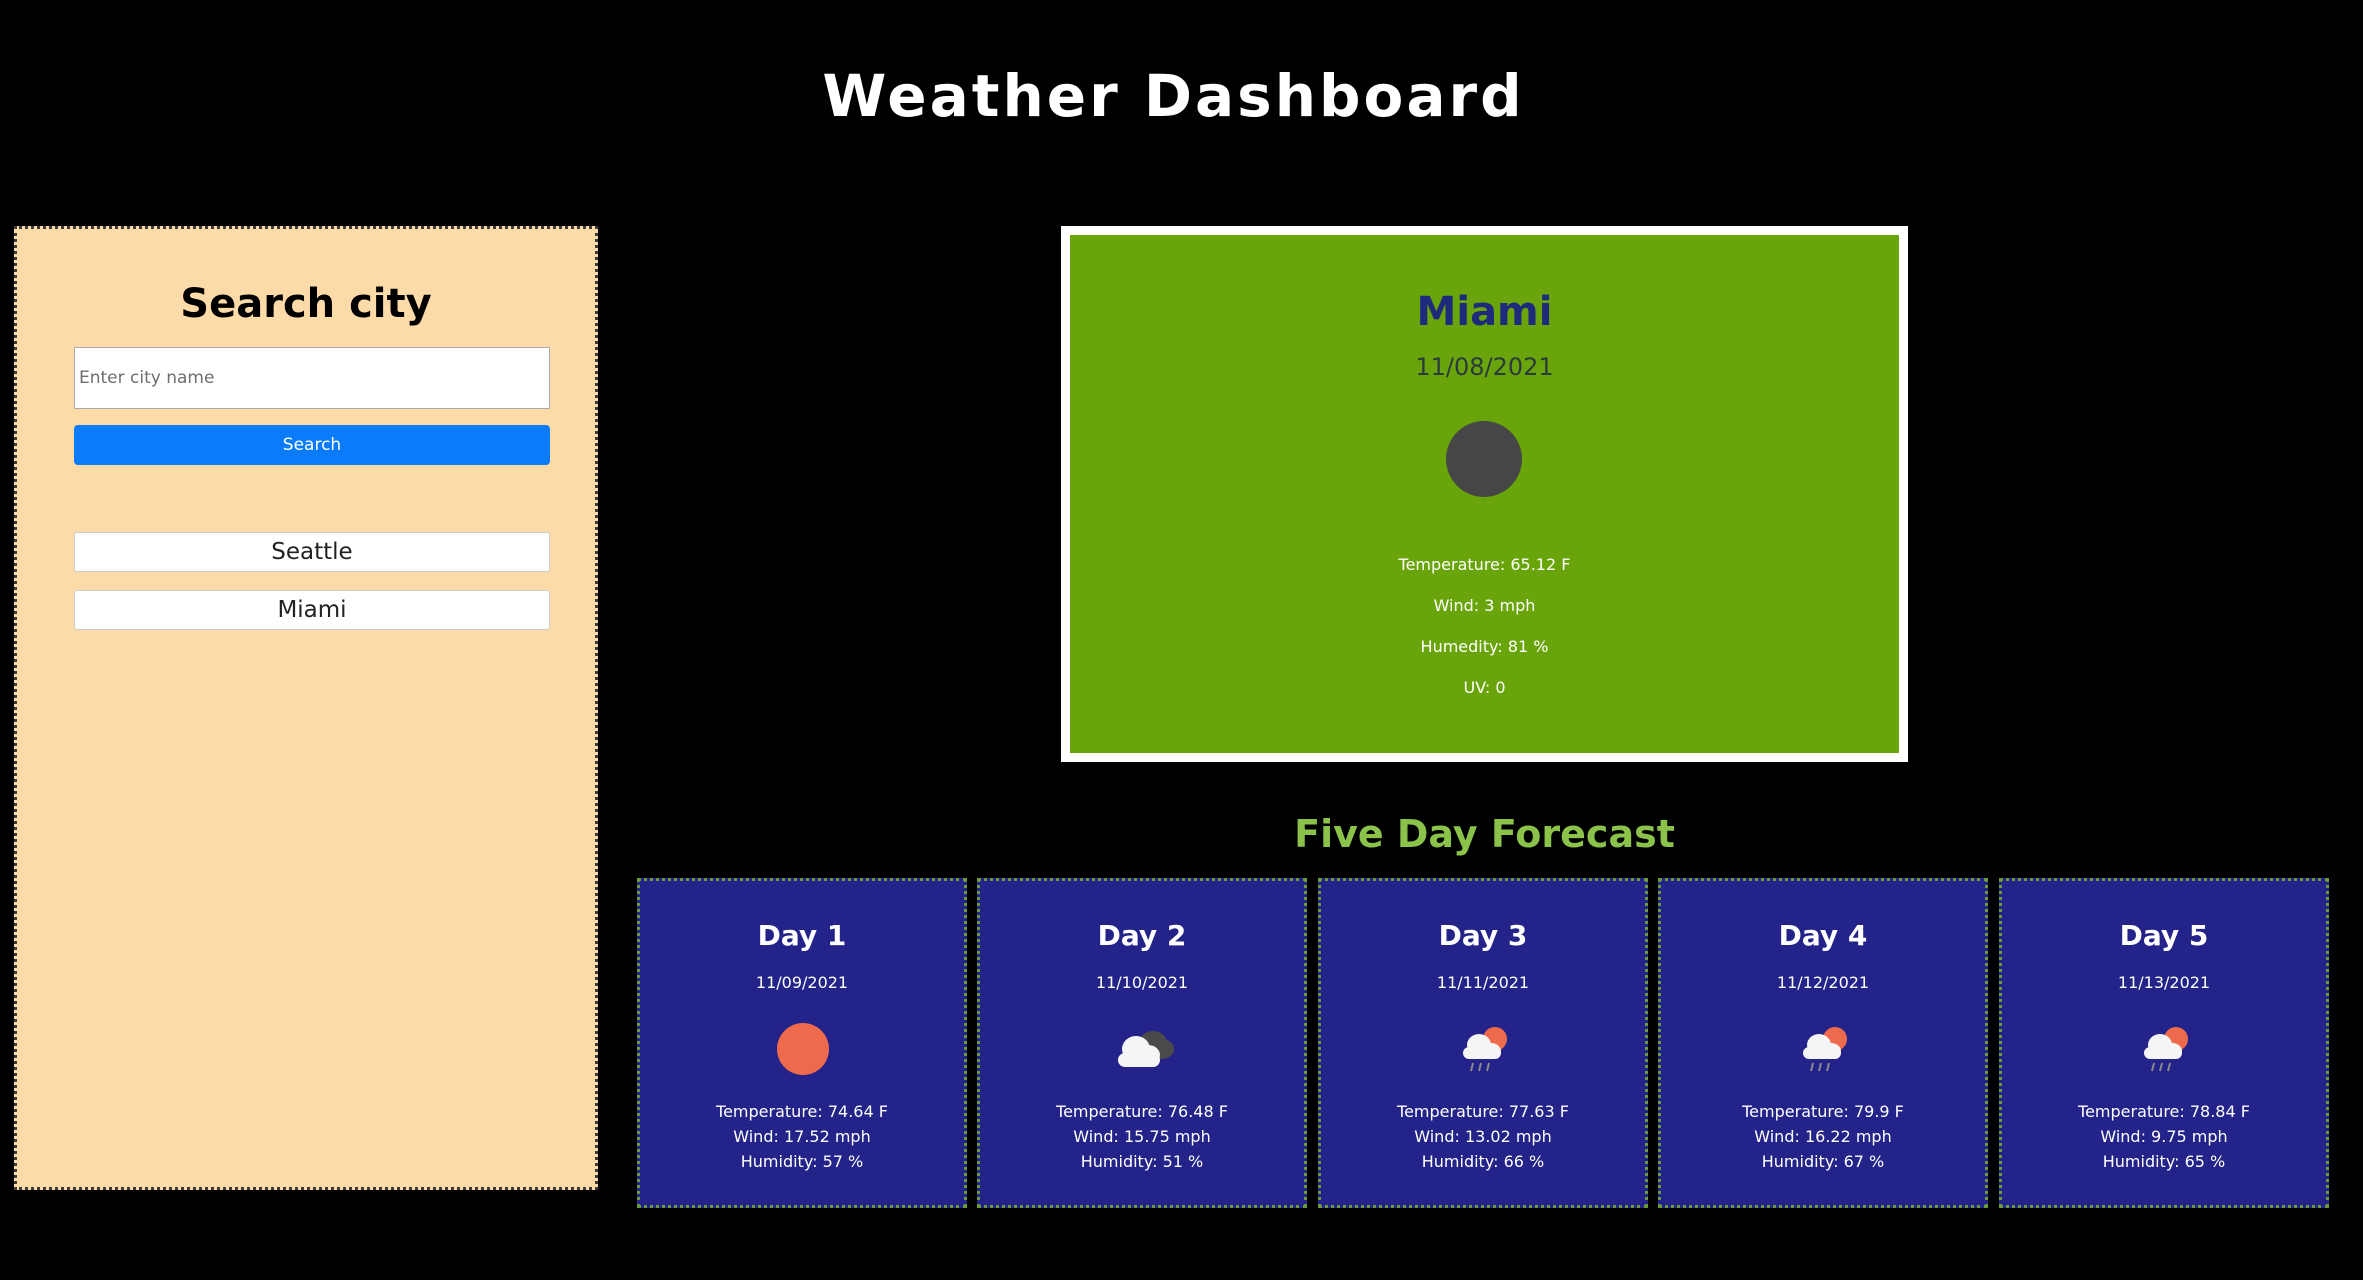  I want to click on forecast-humidity: Humidity: 67 %, so click(1823, 1161).